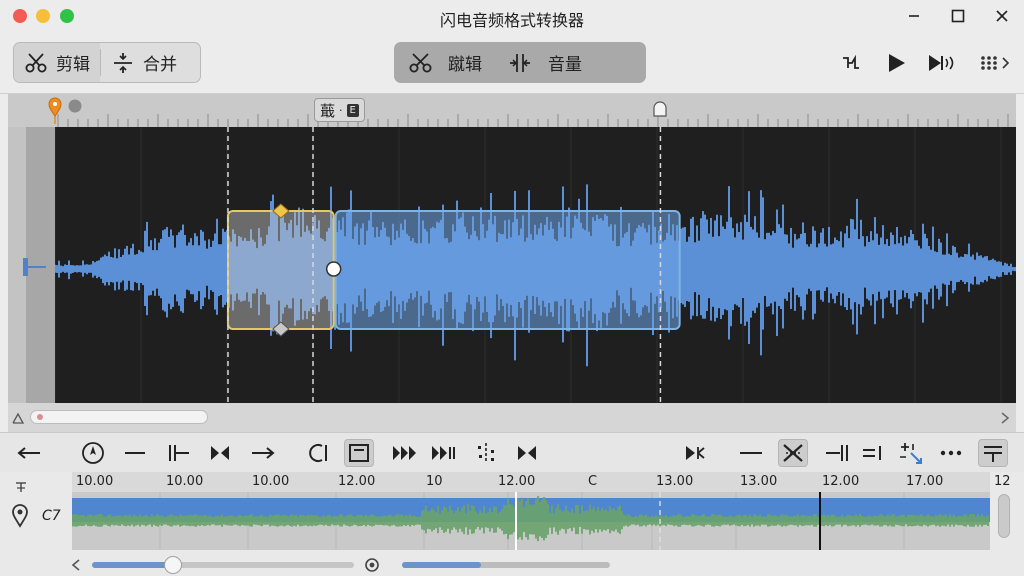 The width and height of the screenshot is (1024, 576). What do you see at coordinates (123, 62) in the screenshot?
I see `merge-icon` at bounding box center [123, 62].